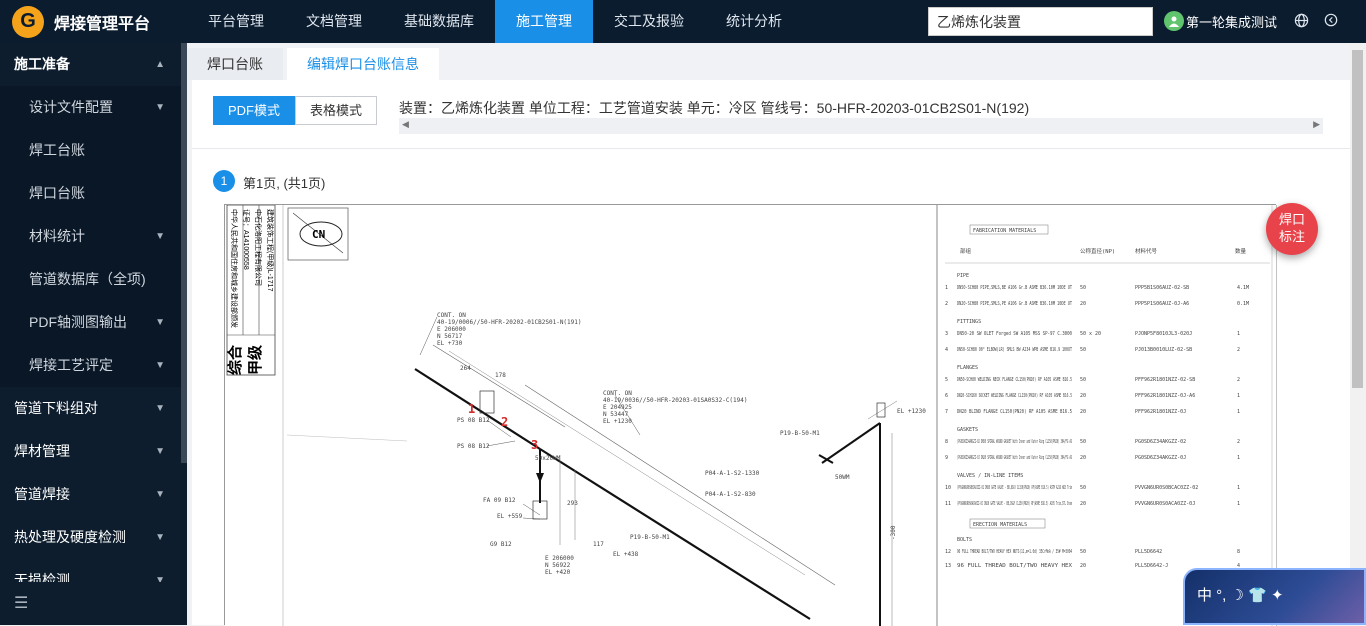 This screenshot has width=1366, height=626. What do you see at coordinates (1004, 231) in the screenshot?
I see `materials-title: FABRICATION MATERIALS` at bounding box center [1004, 231].